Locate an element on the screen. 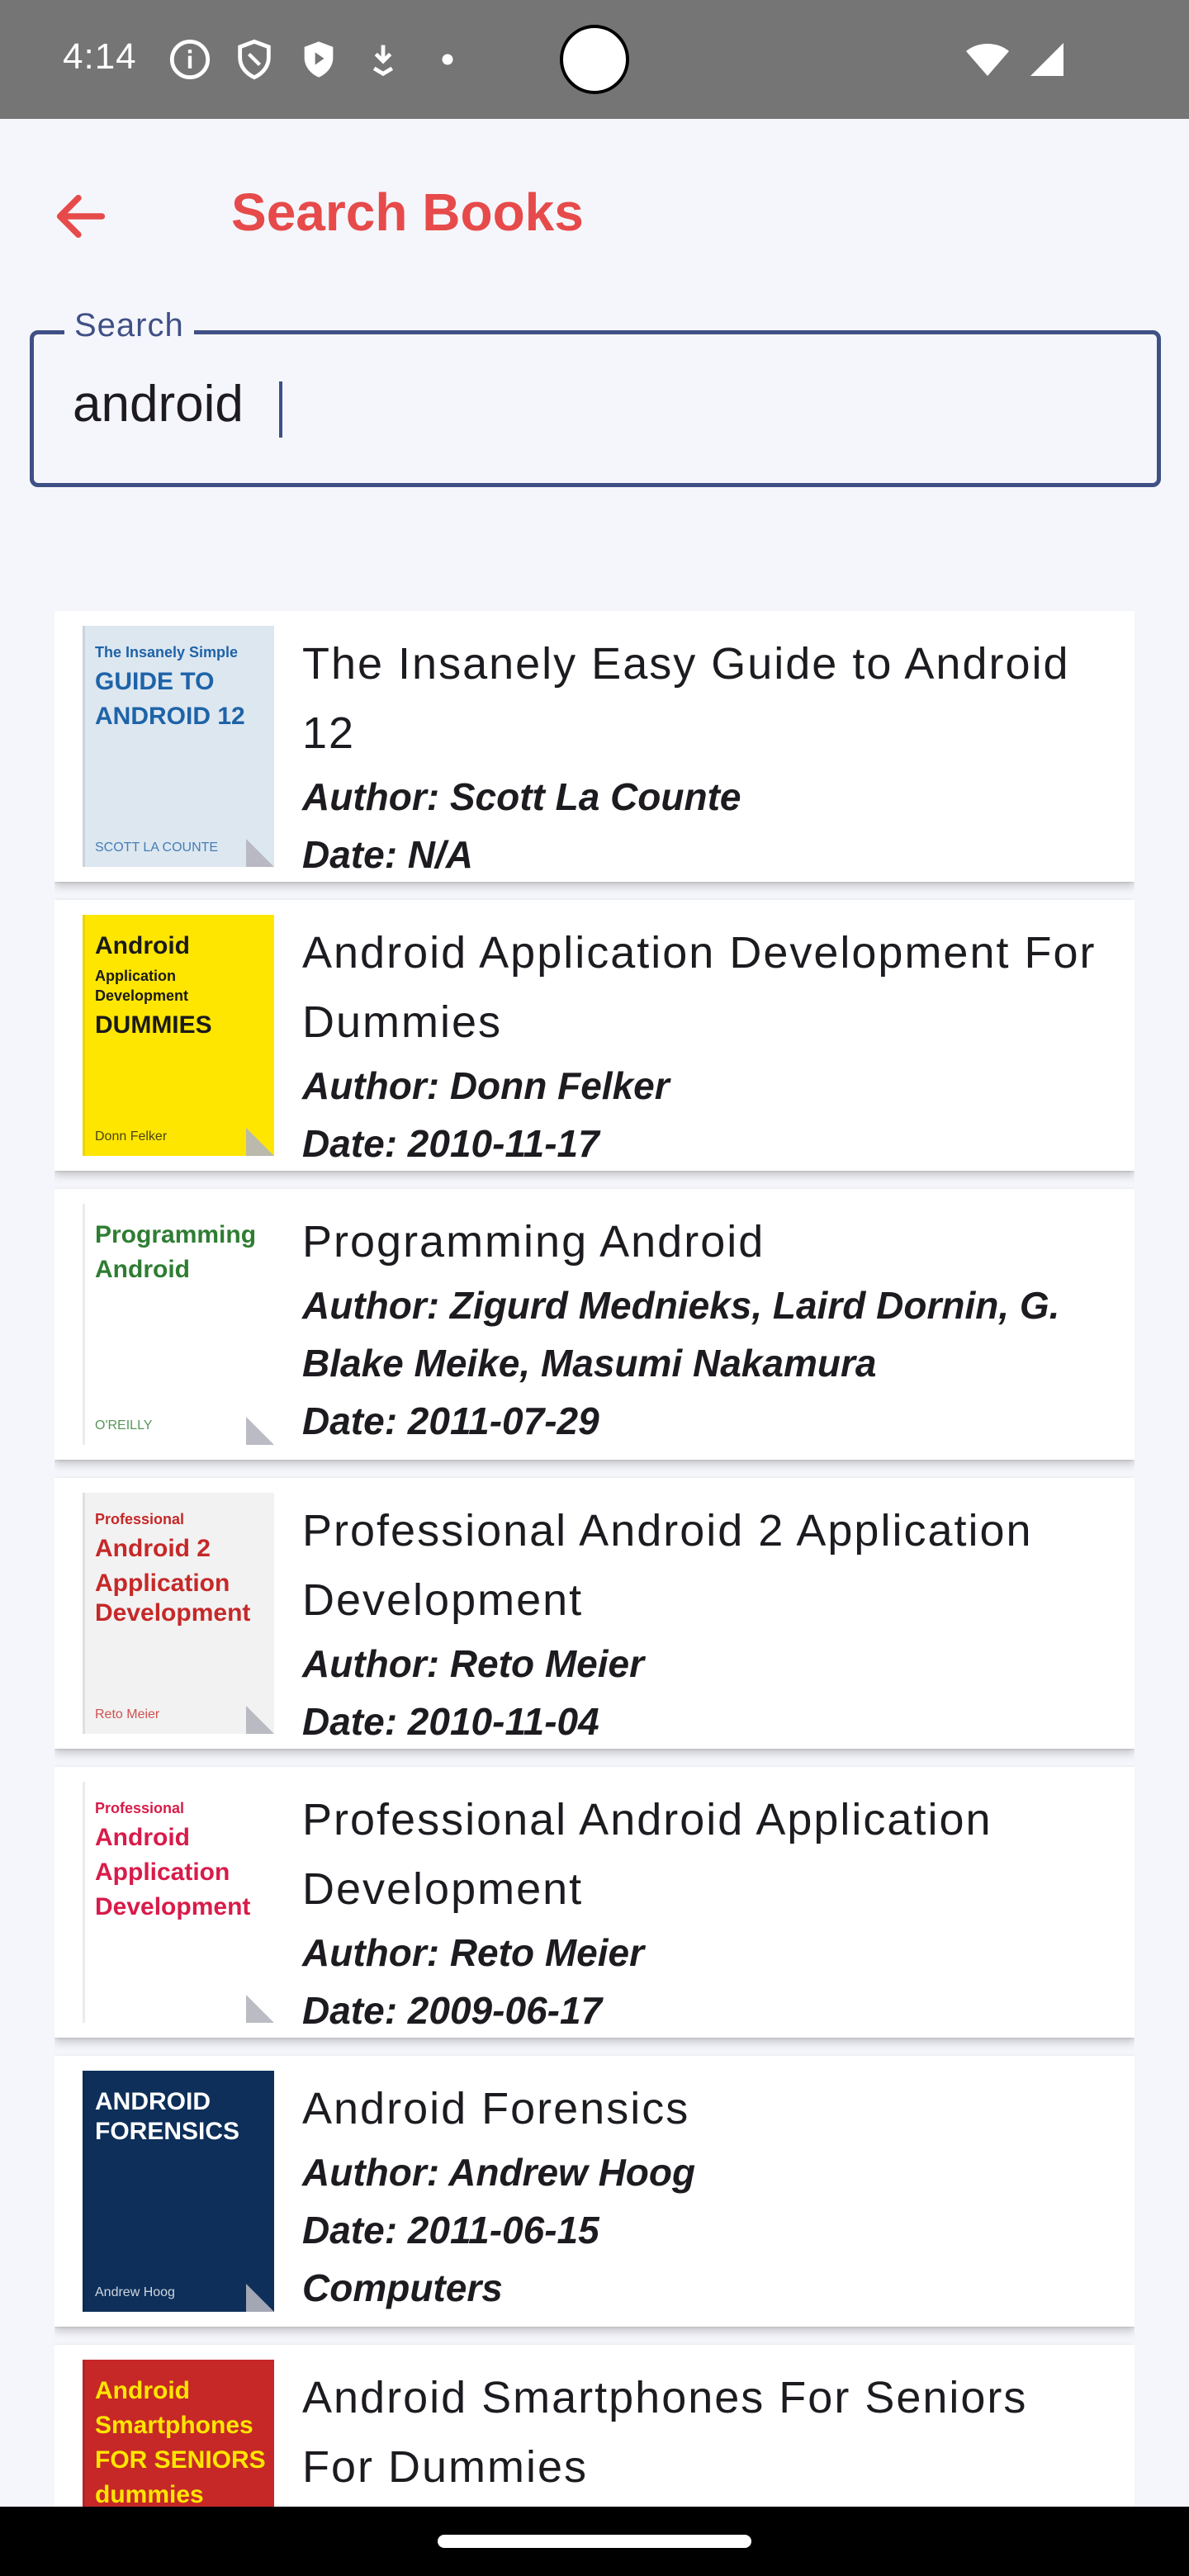 The width and height of the screenshot is (1189, 2576). search-field: Search is located at coordinates (595, 397).